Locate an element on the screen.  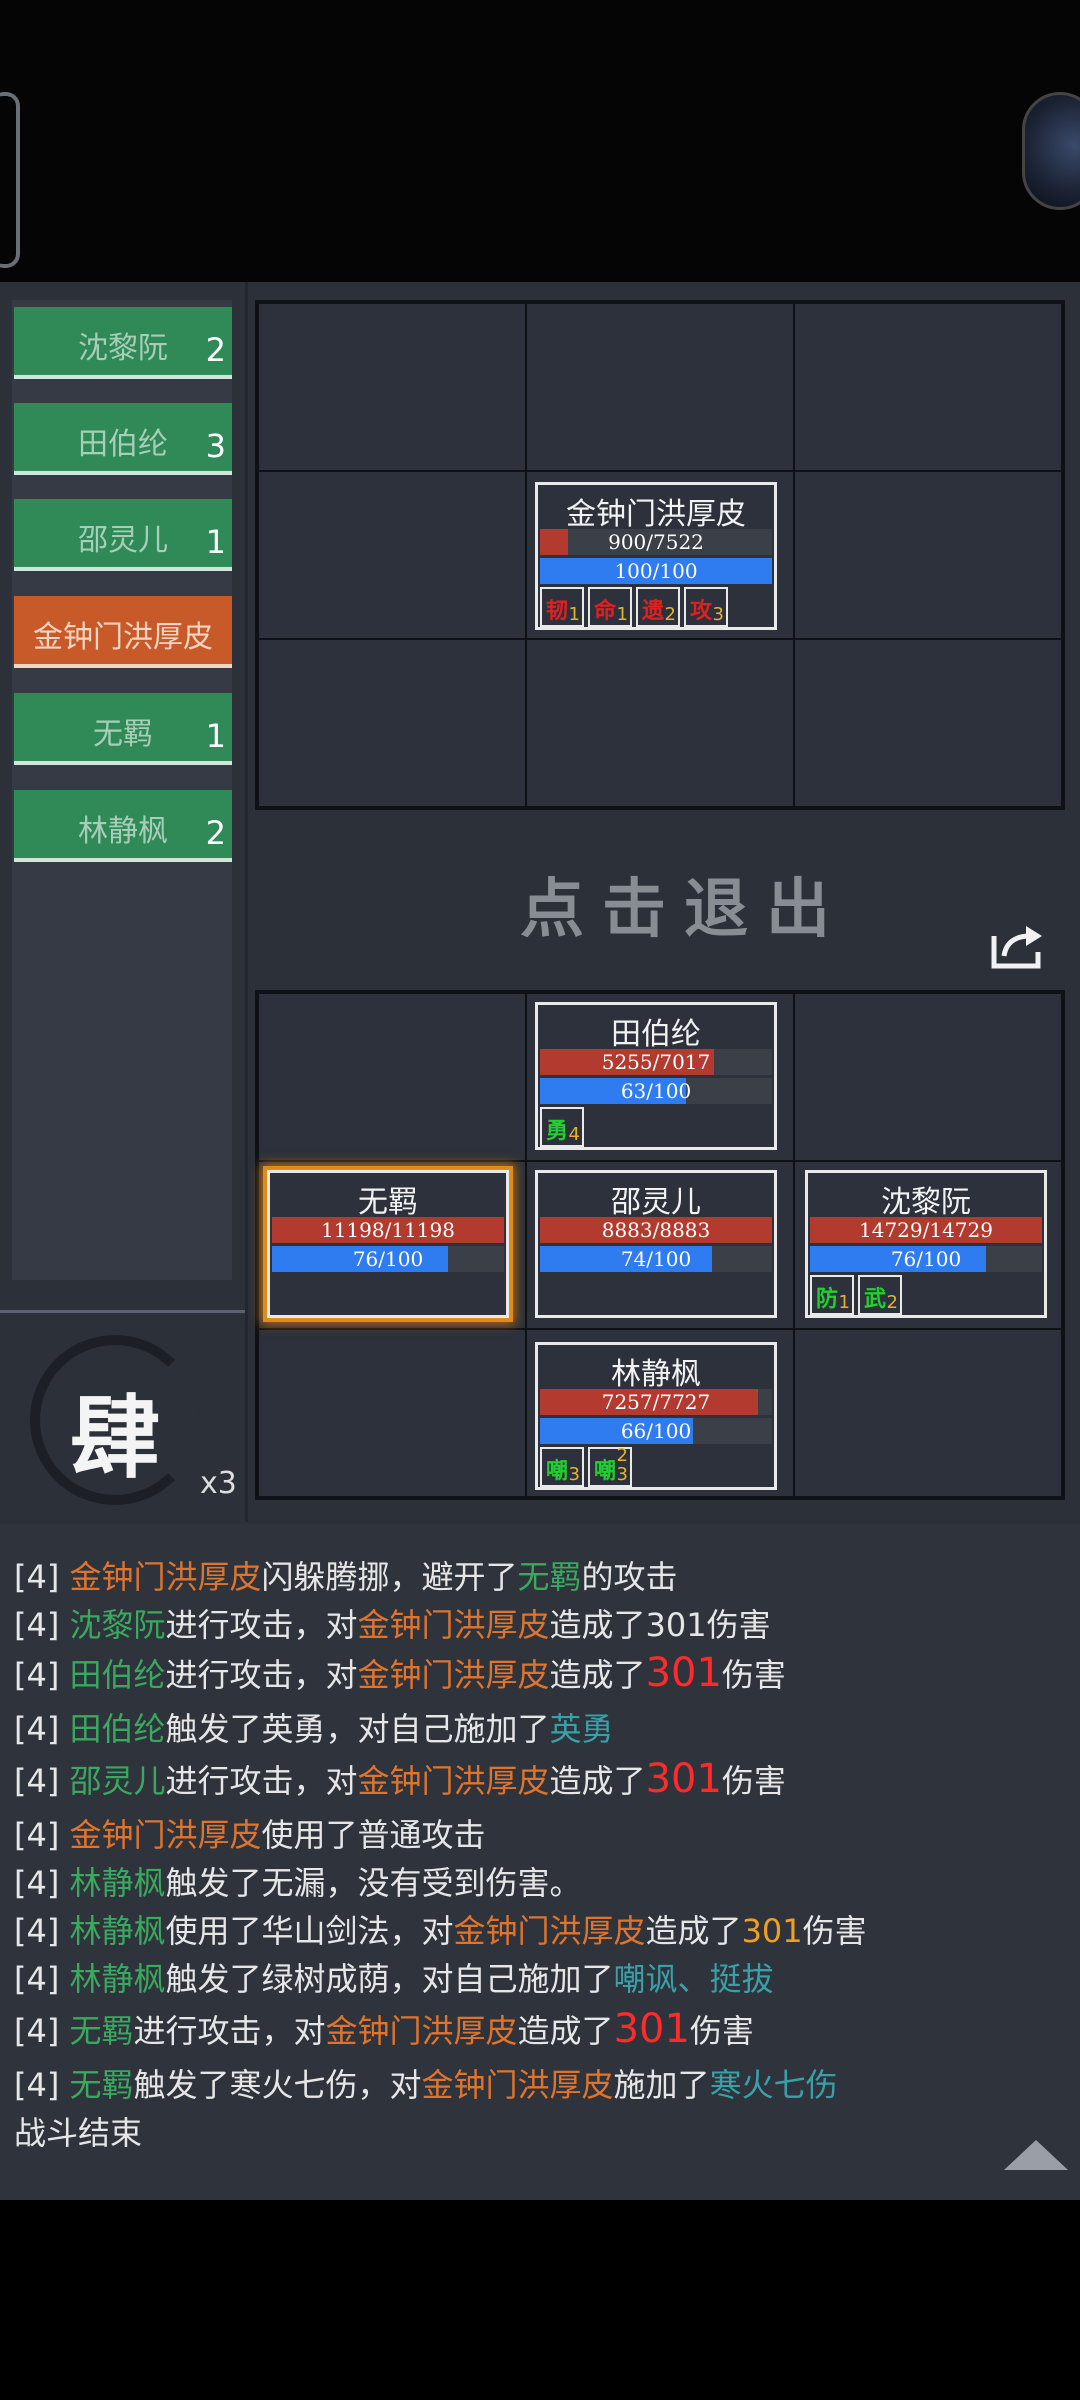
hp-text: 5255/7017 is located at coordinates (656, 1062).